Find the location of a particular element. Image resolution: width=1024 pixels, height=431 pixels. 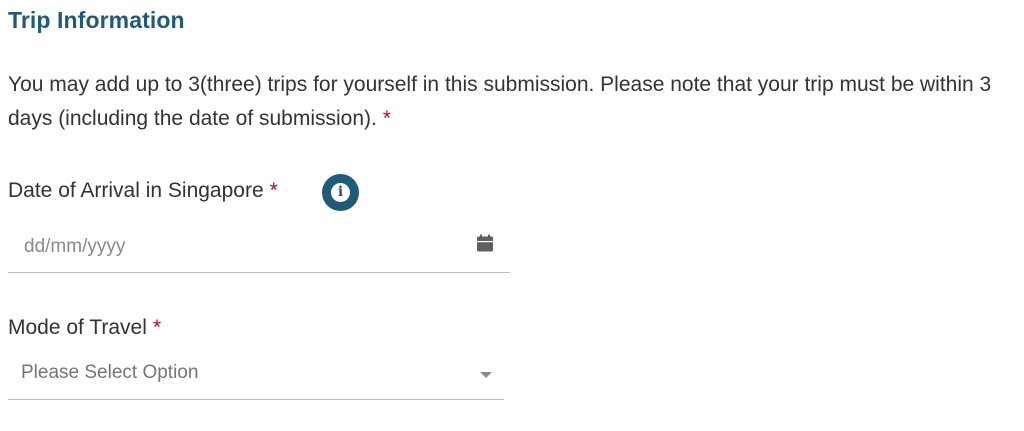

mode-of-travel-label: Mode of Travel * is located at coordinates (84, 328).